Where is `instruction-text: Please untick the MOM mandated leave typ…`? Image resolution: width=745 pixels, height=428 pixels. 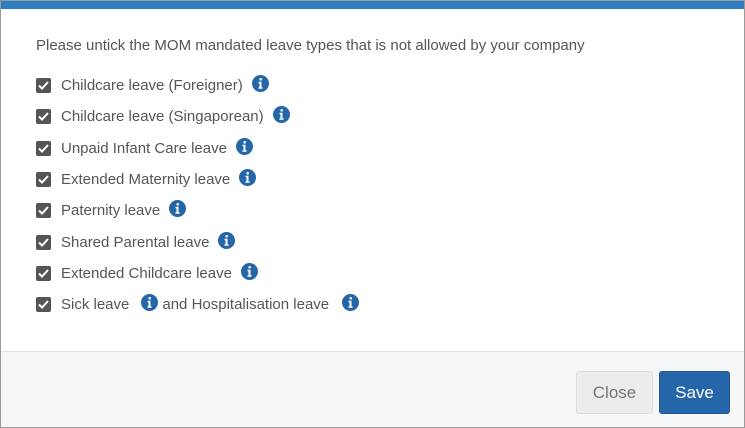 instruction-text: Please untick the MOM mandated leave typ… is located at coordinates (310, 45).